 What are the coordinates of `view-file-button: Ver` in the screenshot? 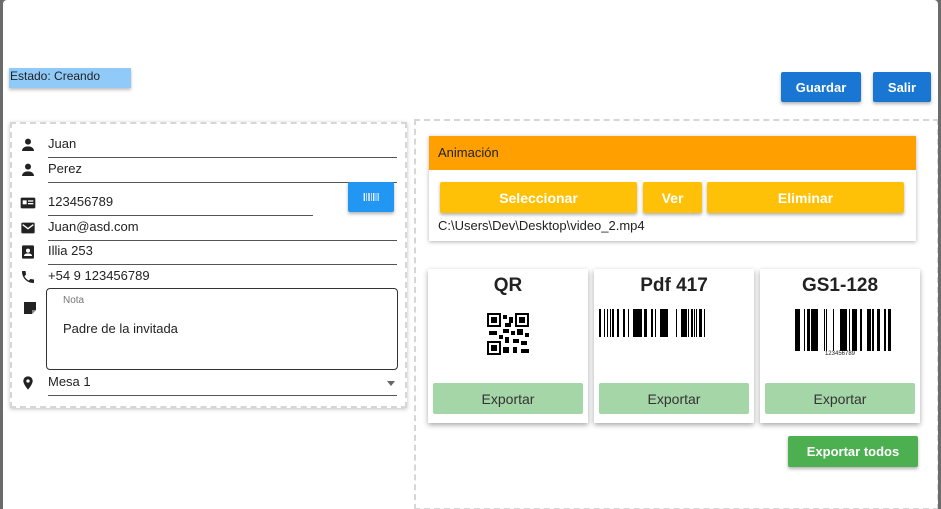 It's located at (672, 197).